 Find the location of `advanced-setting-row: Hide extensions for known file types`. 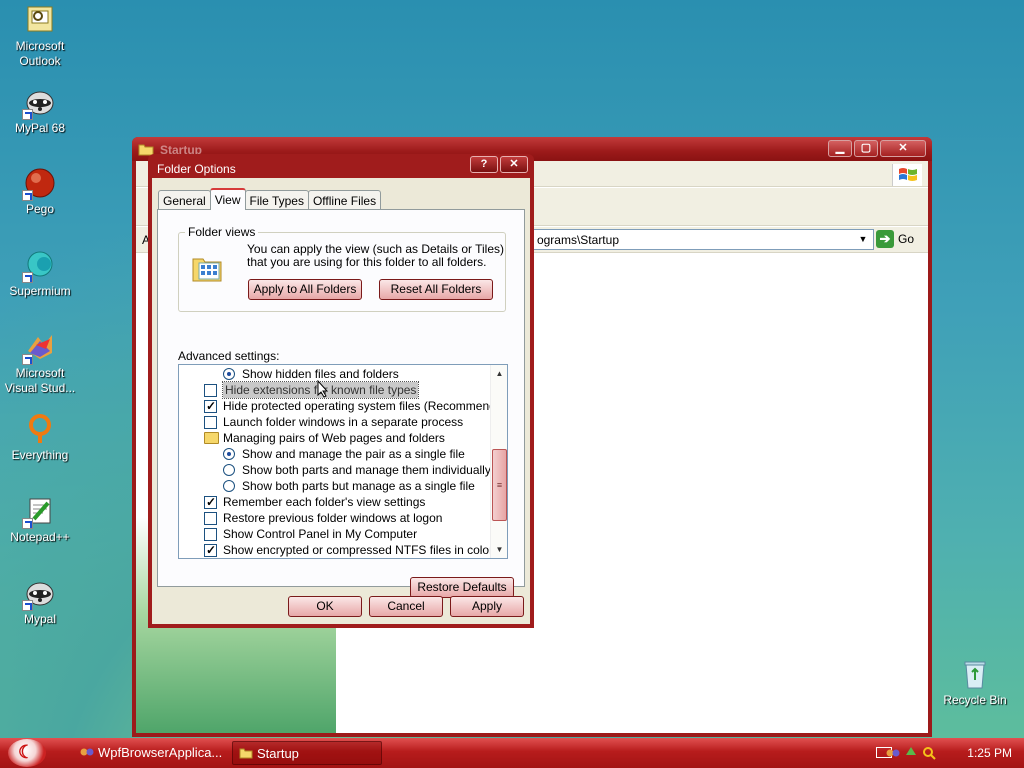

advanced-setting-row: Hide extensions for known file types is located at coordinates (335, 390).